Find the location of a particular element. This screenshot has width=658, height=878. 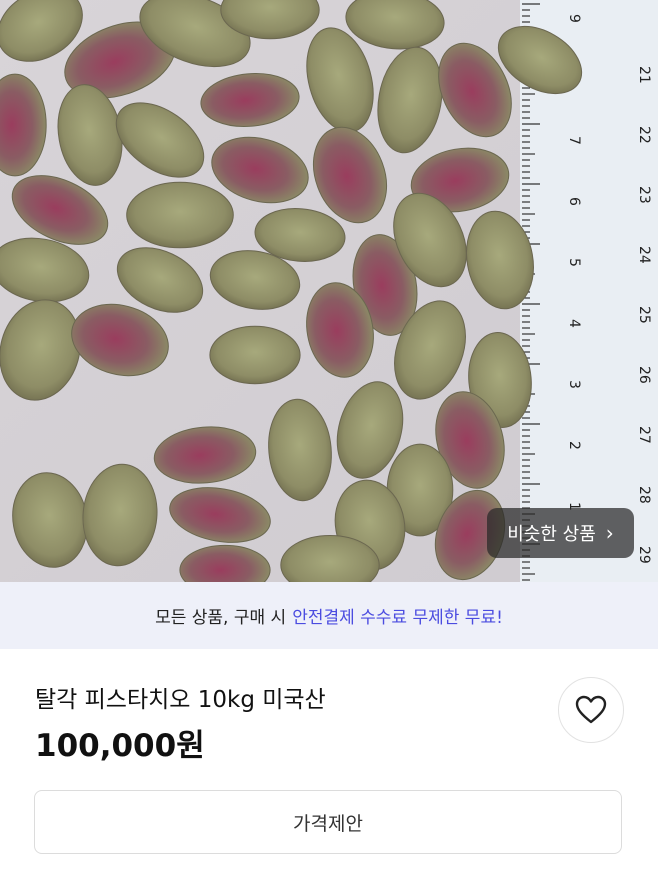

safe-payment-banner: 모든 상품, 구매 시 안전결제 수수료 무제한 무료! is located at coordinates (329, 615).